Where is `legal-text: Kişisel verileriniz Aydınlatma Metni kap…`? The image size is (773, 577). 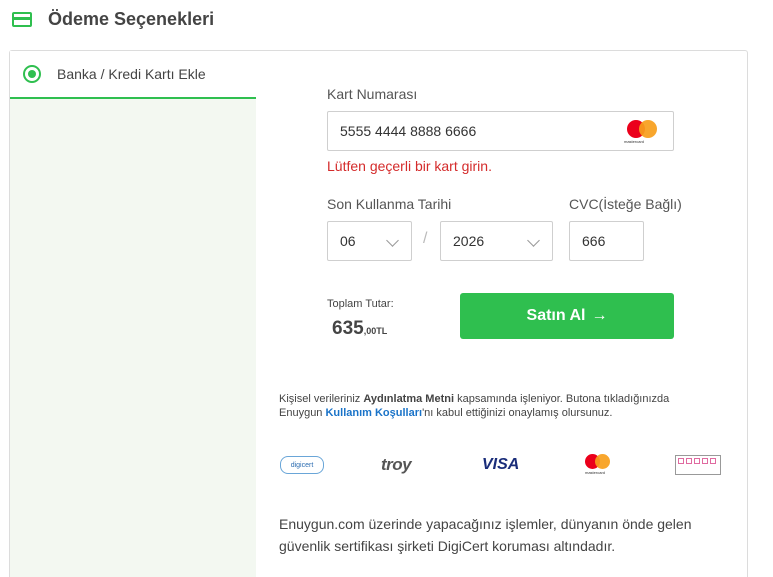 legal-text: Kişisel verileriniz Aydınlatma Metni kap… is located at coordinates (484, 406).